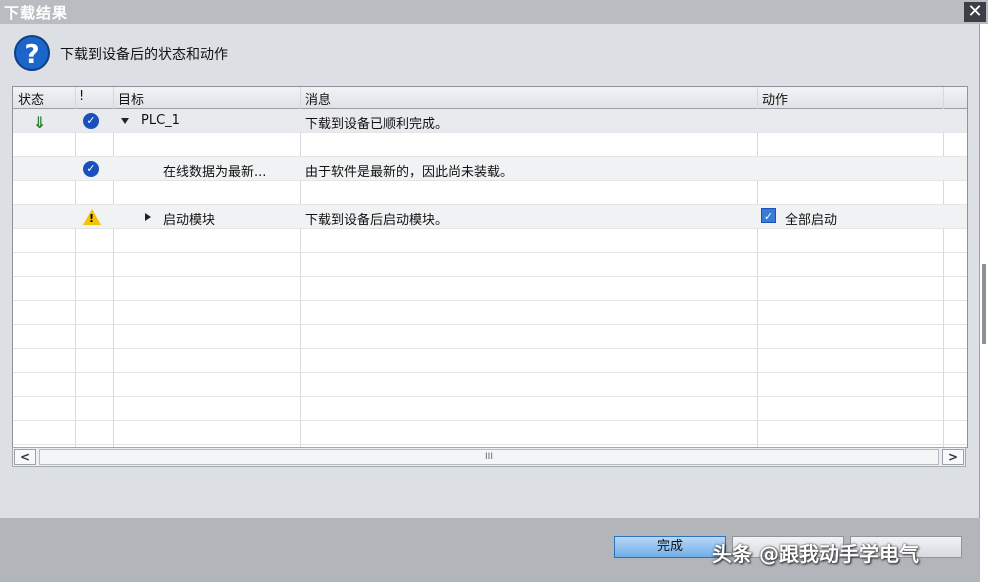 The height and width of the screenshot is (582, 988). I want to click on column-action: 动作, so click(775, 98).